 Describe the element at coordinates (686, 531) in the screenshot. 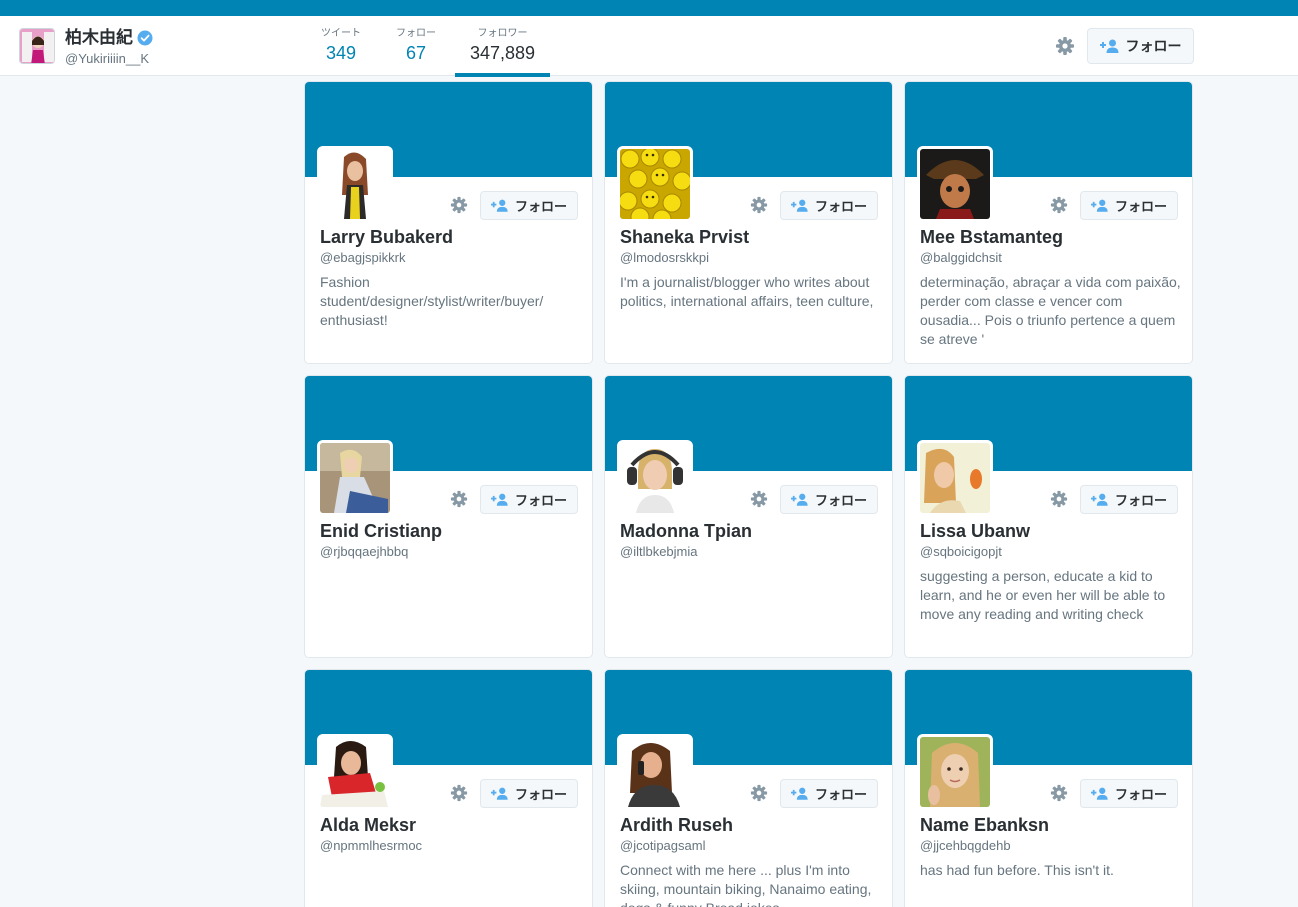

I see `user-name: Madonna Tpian` at that location.